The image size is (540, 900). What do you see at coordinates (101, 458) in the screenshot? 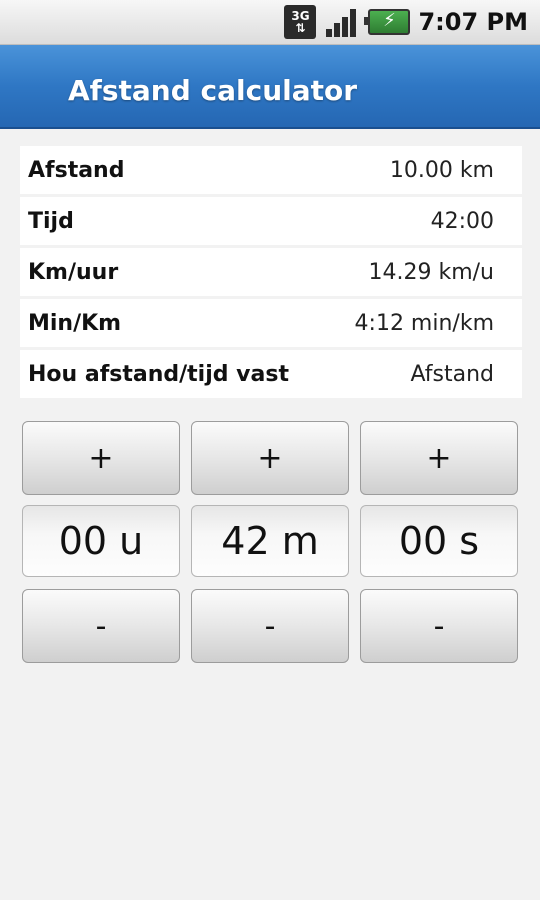
I see `hours-plus-button: +` at bounding box center [101, 458].